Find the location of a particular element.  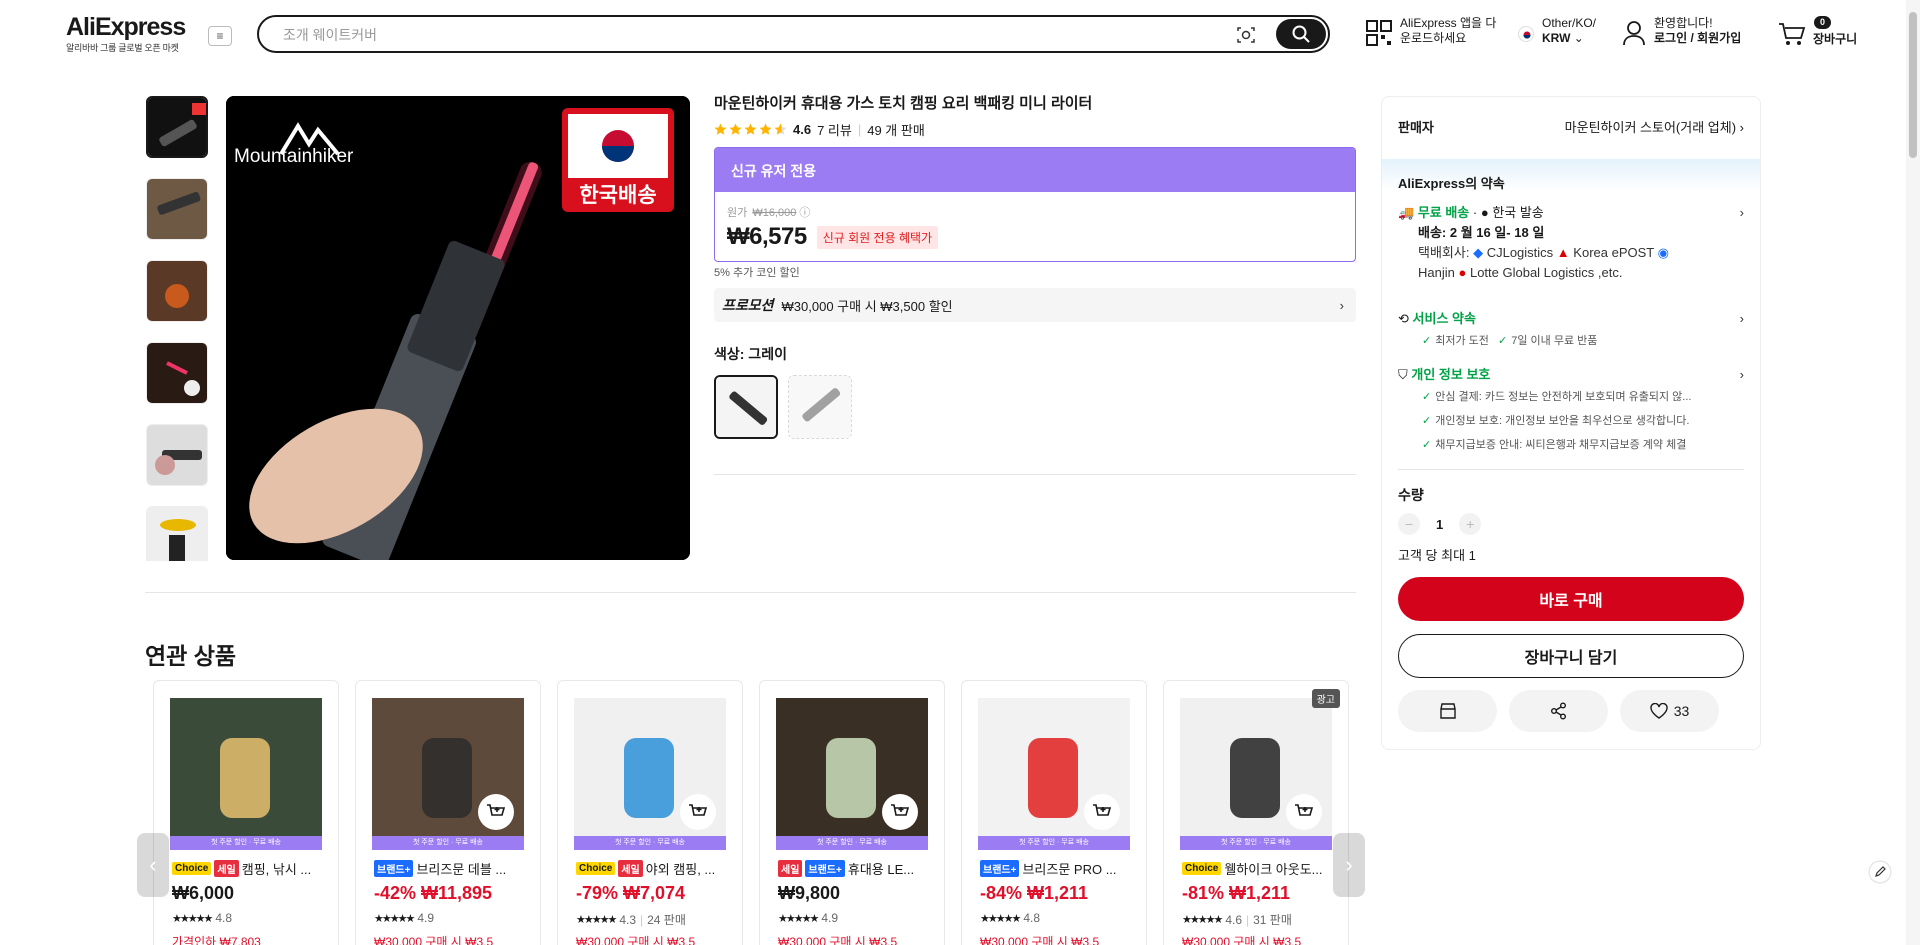

rating-value: 4.6 is located at coordinates (802, 129).